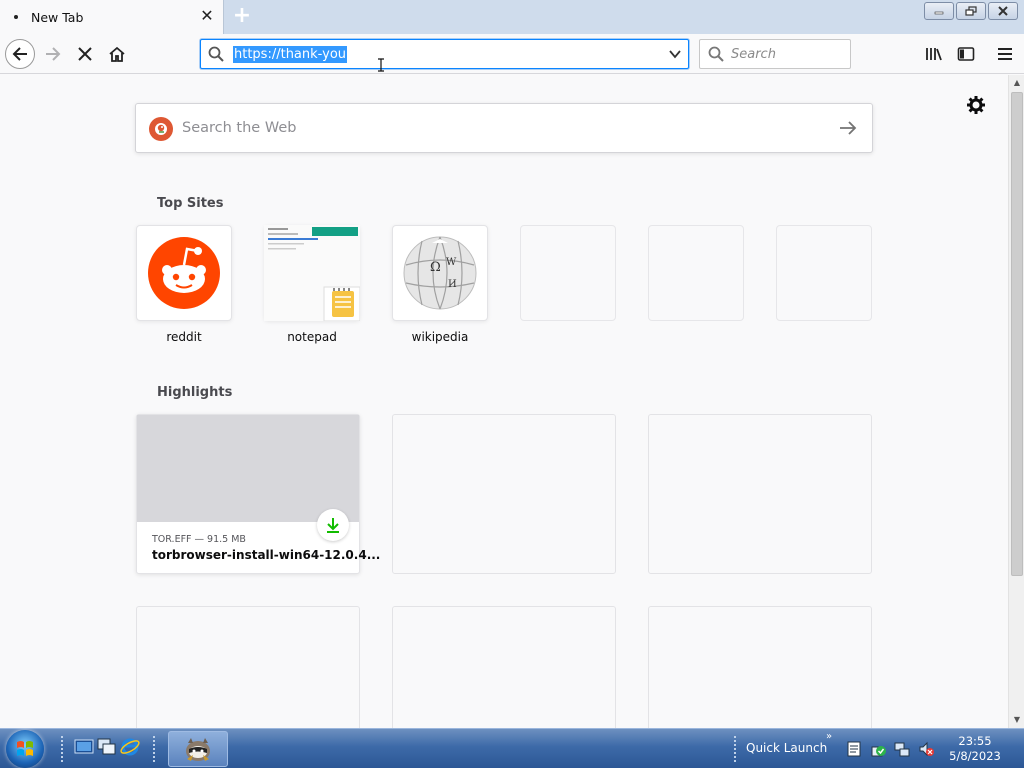 This screenshot has height=768, width=1024. I want to click on sidebar-button, so click(966, 54).